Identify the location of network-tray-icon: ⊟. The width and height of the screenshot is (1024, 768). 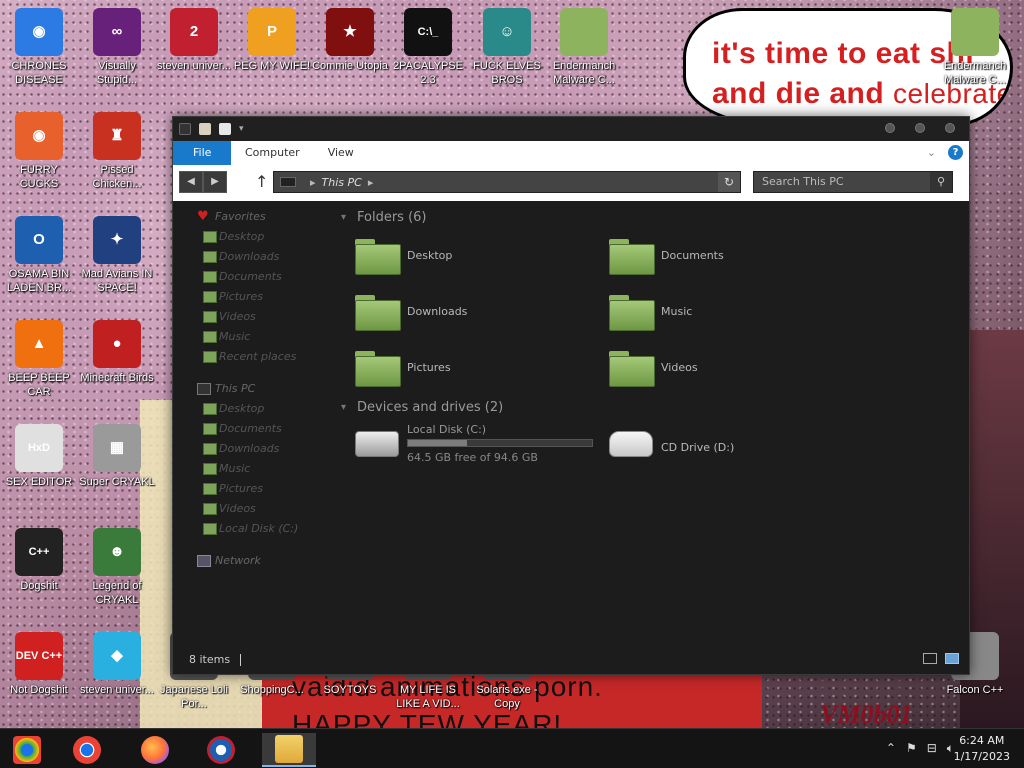
(932, 748).